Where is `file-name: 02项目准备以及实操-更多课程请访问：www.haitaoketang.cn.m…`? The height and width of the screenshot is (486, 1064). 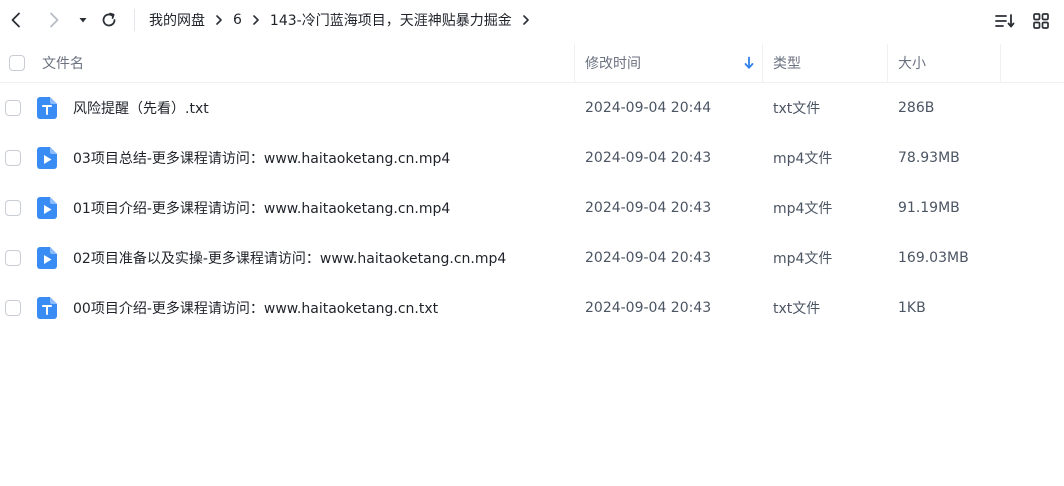
file-name: 02项目准备以及实操-更多课程请访问：www.haitaoketang.cn.m… is located at coordinates (289, 258).